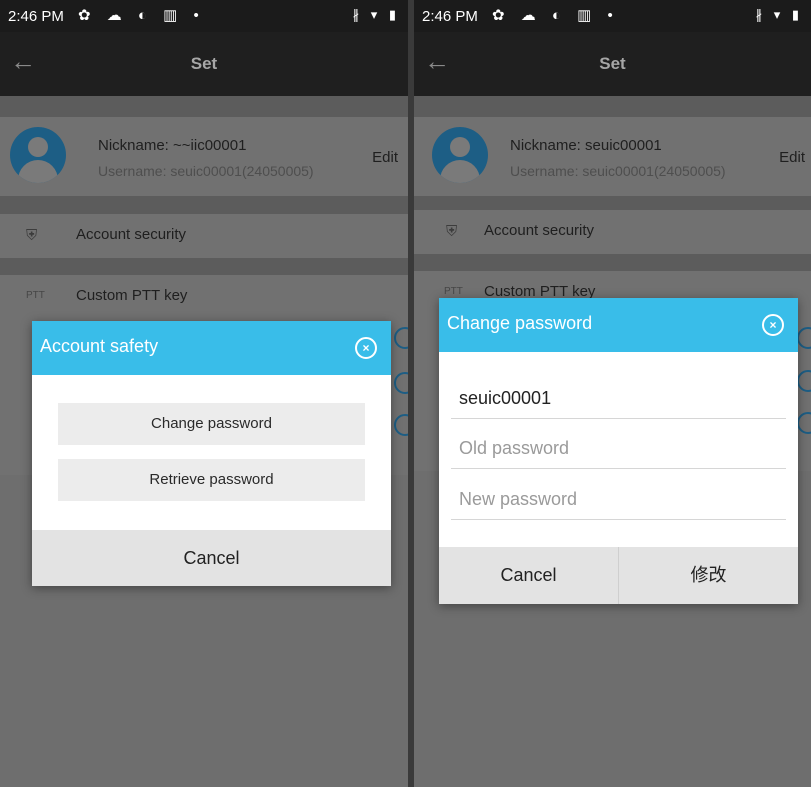 The height and width of the screenshot is (787, 811). Describe the element at coordinates (618, 325) in the screenshot. I see `dialog-header: Change password ×` at that location.